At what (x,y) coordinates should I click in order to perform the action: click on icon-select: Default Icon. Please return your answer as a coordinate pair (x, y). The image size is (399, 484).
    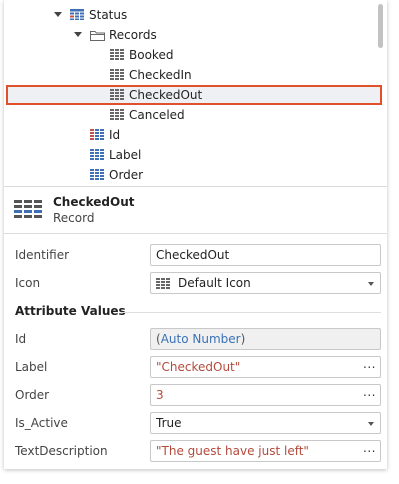
    Looking at the image, I should click on (265, 283).